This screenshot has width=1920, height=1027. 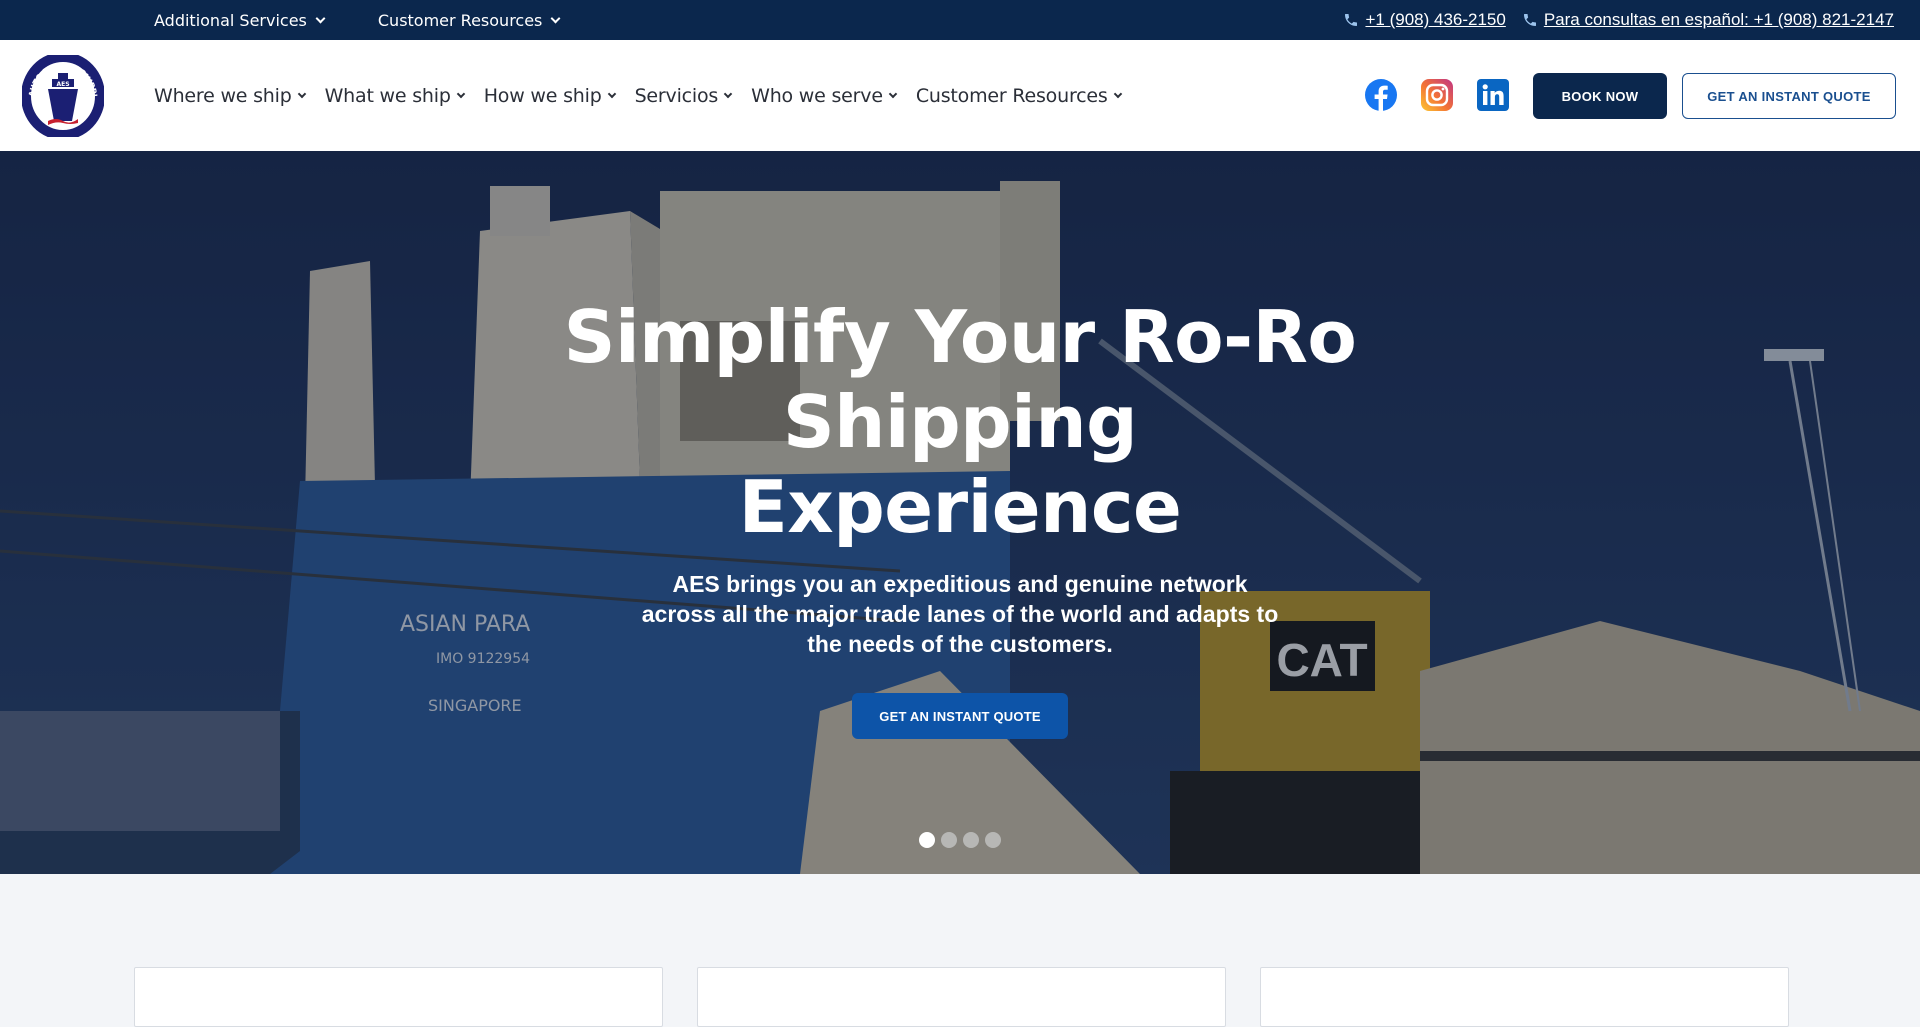 I want to click on instagram-link, so click(x=1437, y=95).